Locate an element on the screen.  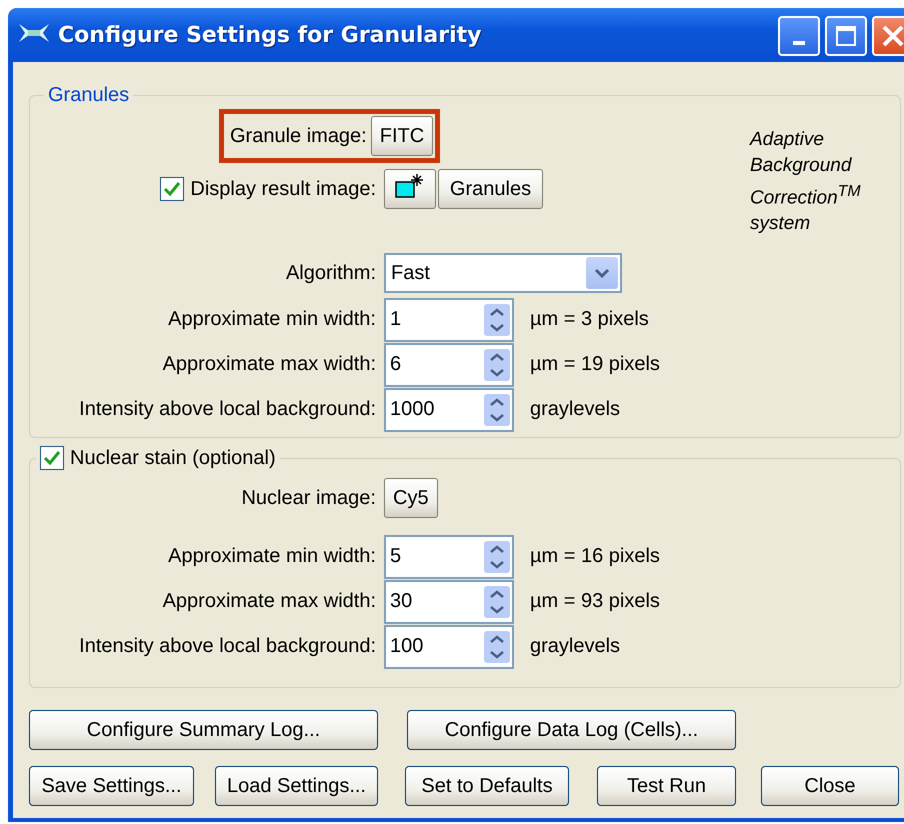
spin-field: 5 is located at coordinates (449, 556).